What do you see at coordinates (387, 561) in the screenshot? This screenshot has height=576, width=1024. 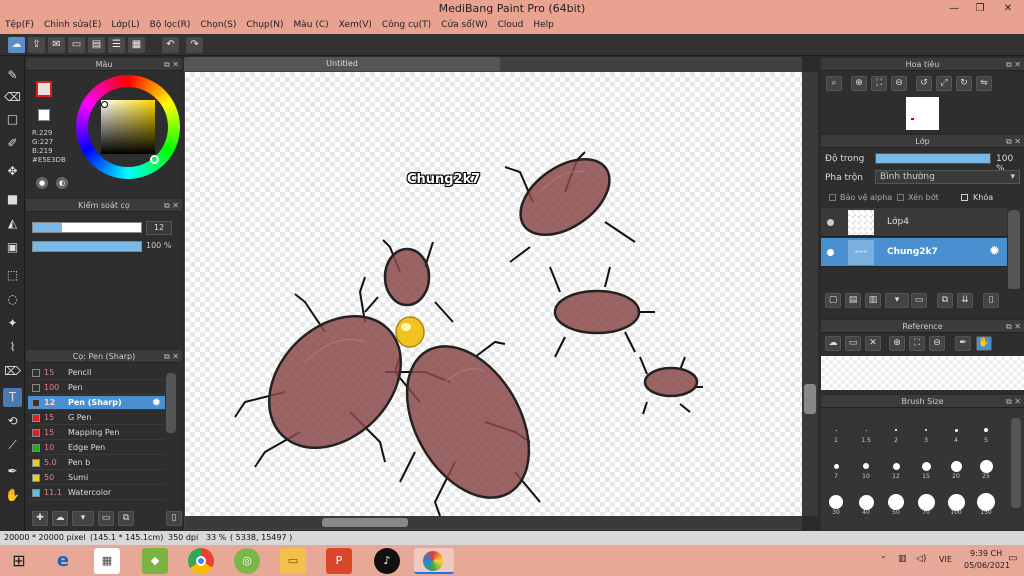 I see `tiktok-icon: ♪` at bounding box center [387, 561].